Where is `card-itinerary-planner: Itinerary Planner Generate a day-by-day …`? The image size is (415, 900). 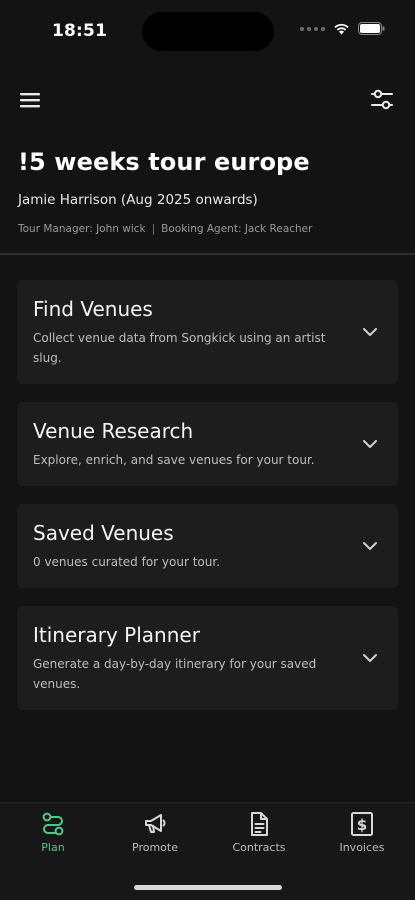 card-itinerary-planner: Itinerary Planner Generate a day-by-day … is located at coordinates (207, 658).